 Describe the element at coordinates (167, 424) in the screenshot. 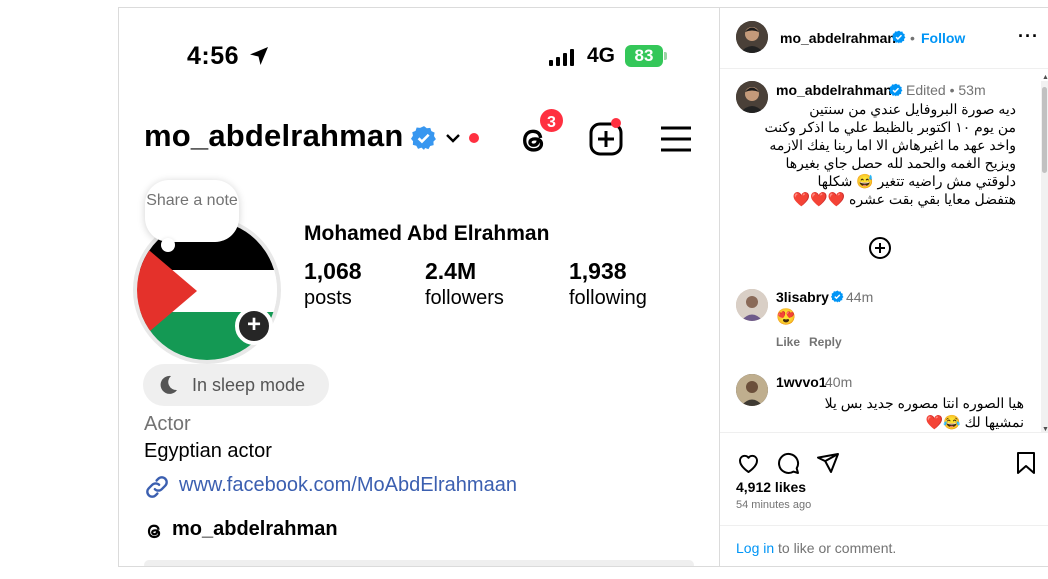

I see `profile-category: Actor` at that location.